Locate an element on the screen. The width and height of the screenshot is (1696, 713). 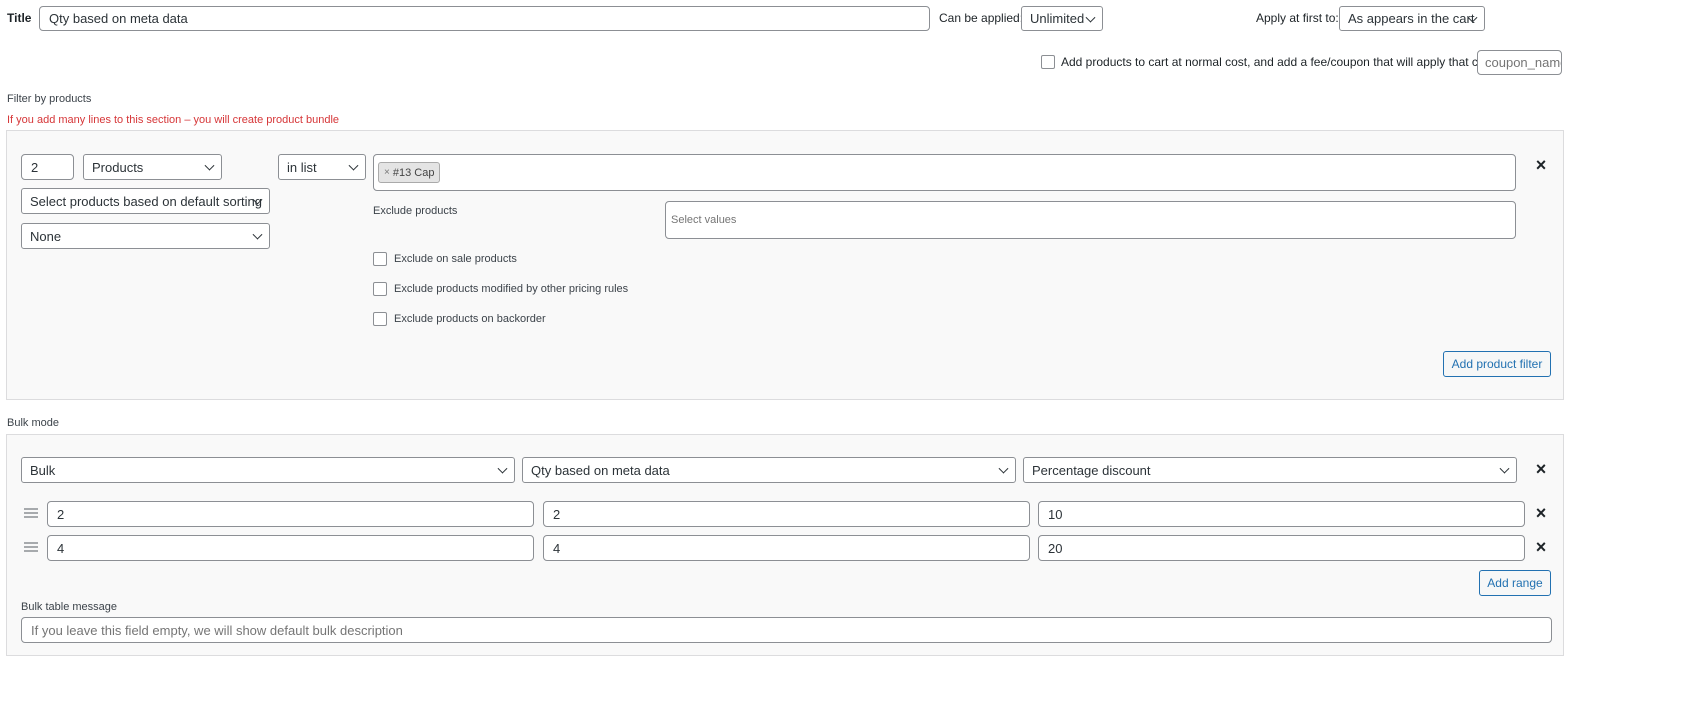
add-fee-checkbox is located at coordinates (1048, 62).